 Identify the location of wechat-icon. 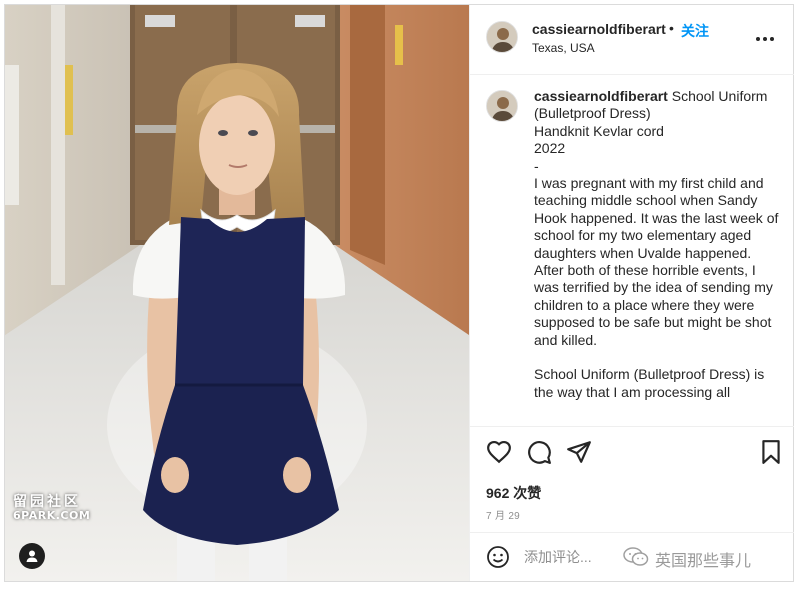
(636, 559).